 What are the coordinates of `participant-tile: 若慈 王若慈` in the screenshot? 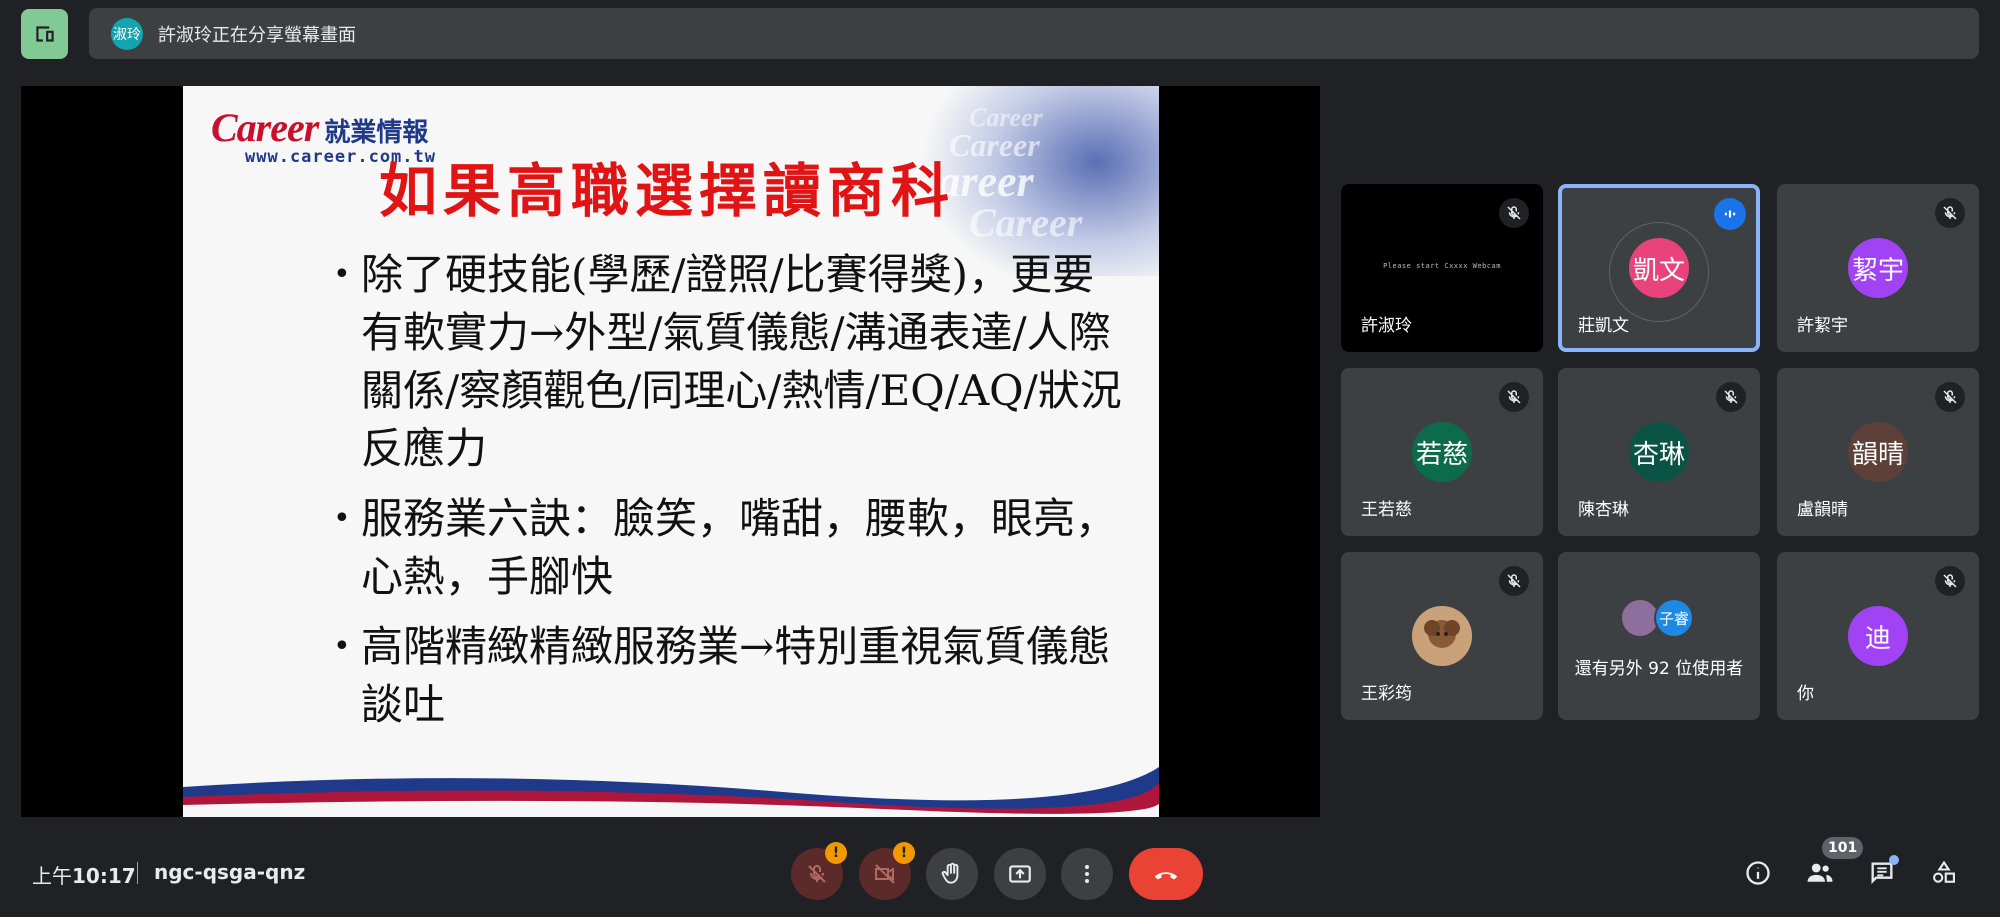 It's located at (1442, 452).